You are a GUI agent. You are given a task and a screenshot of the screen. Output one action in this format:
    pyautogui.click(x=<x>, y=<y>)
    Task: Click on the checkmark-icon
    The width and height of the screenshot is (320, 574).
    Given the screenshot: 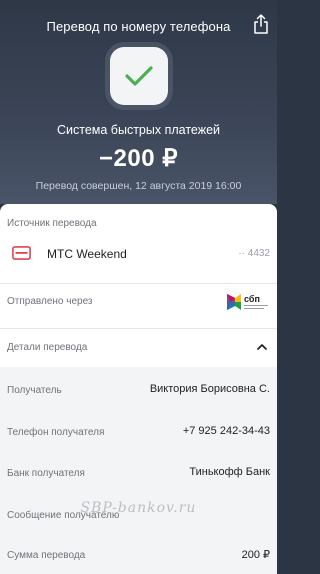 What is the action you would take?
    pyautogui.click(x=139, y=76)
    